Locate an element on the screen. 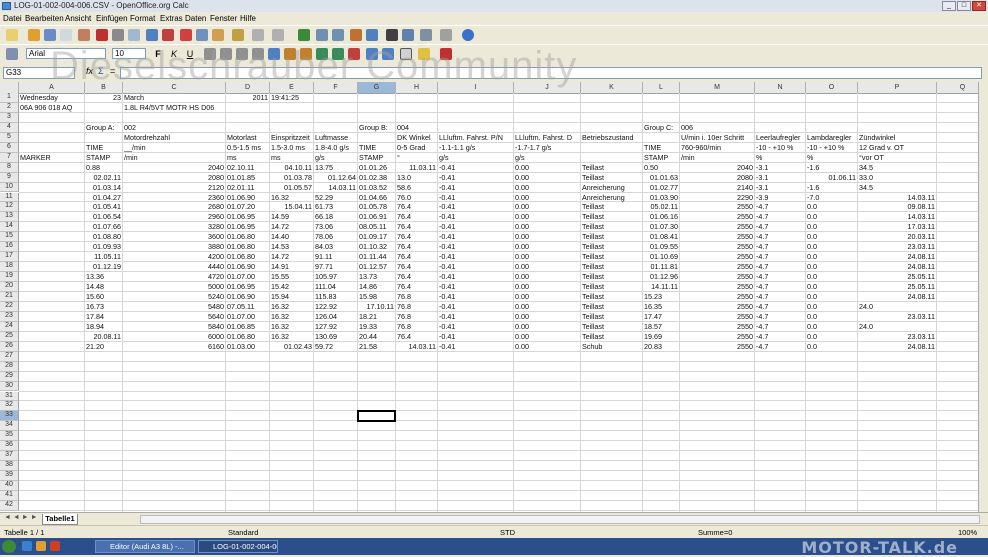  cell-F7: g/s is located at coordinates (335, 157).